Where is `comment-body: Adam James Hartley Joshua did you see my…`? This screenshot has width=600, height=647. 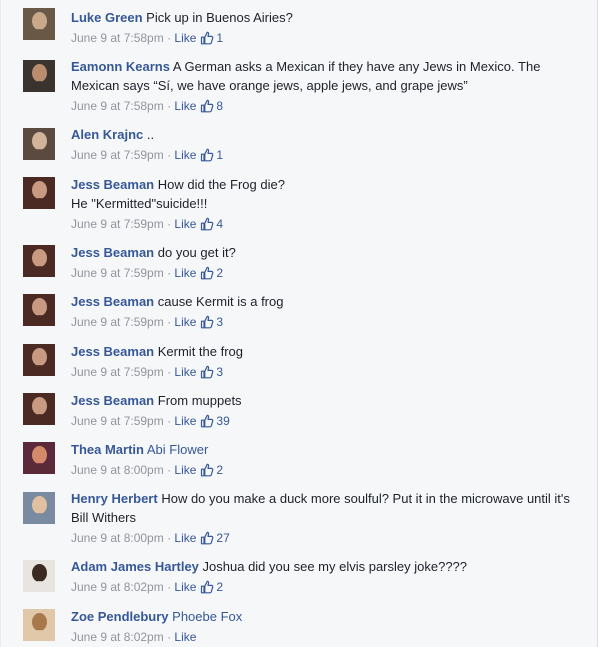 comment-body: Adam James Hartley Joshua did you see my… is located at coordinates (328, 566).